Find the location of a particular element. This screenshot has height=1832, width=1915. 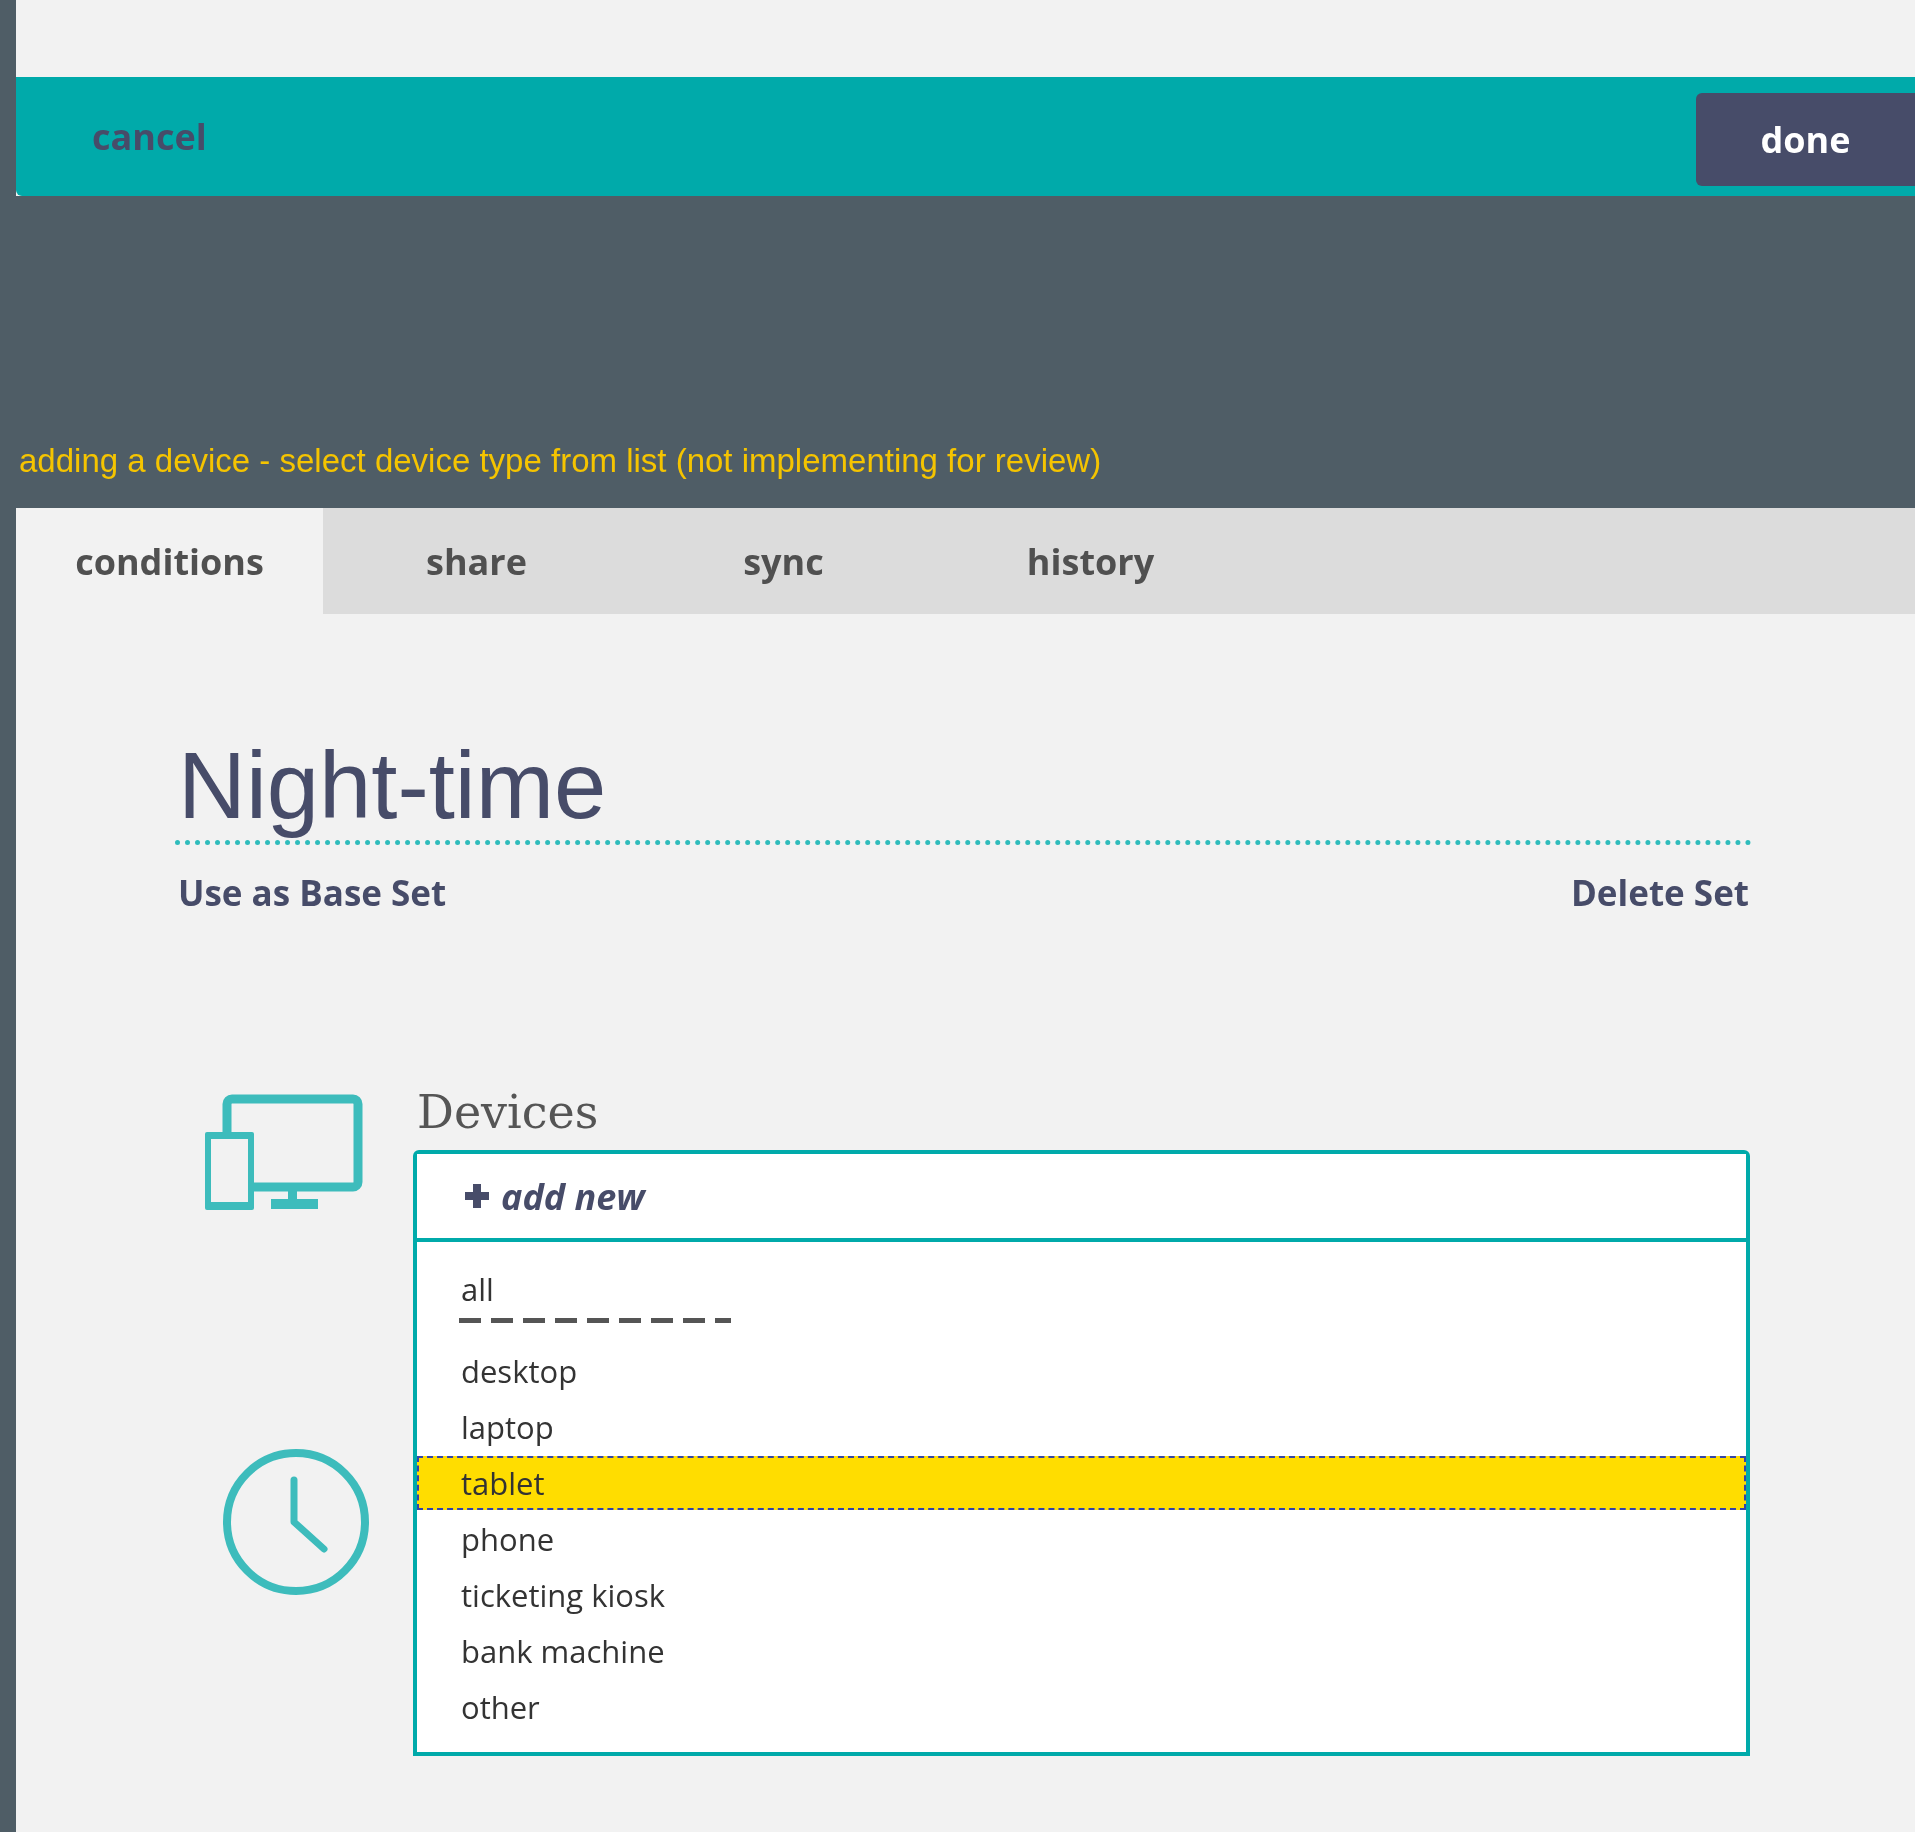

device-option: desktop is located at coordinates (1081, 1371).